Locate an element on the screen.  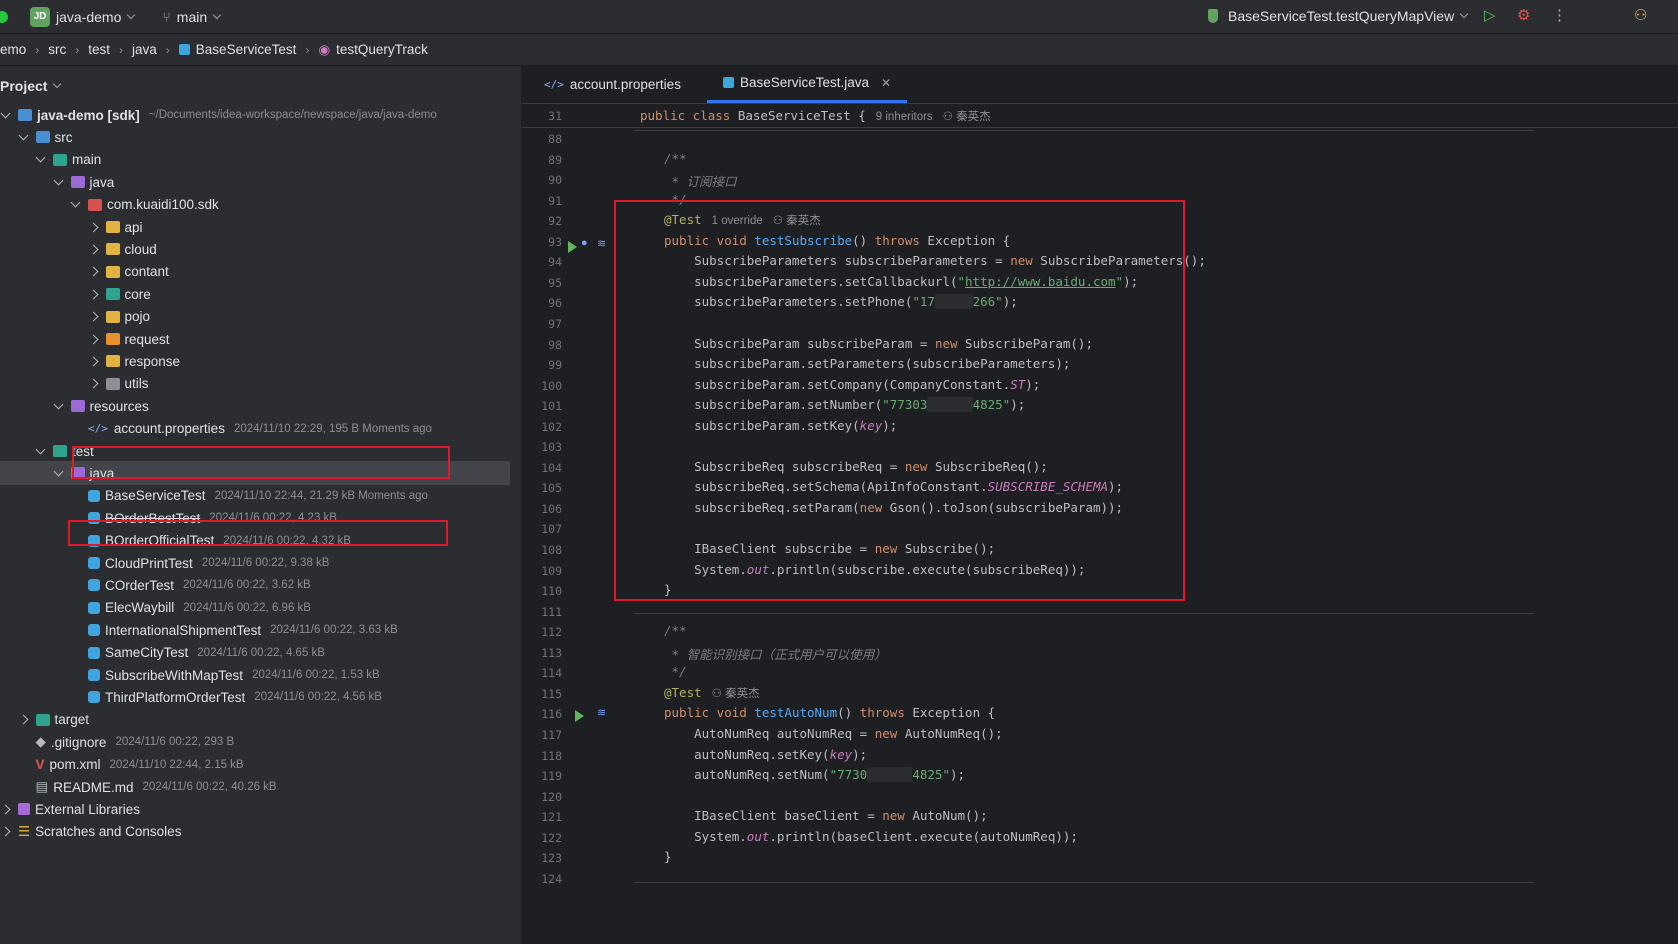
code-line: } is located at coordinates (668, 856).